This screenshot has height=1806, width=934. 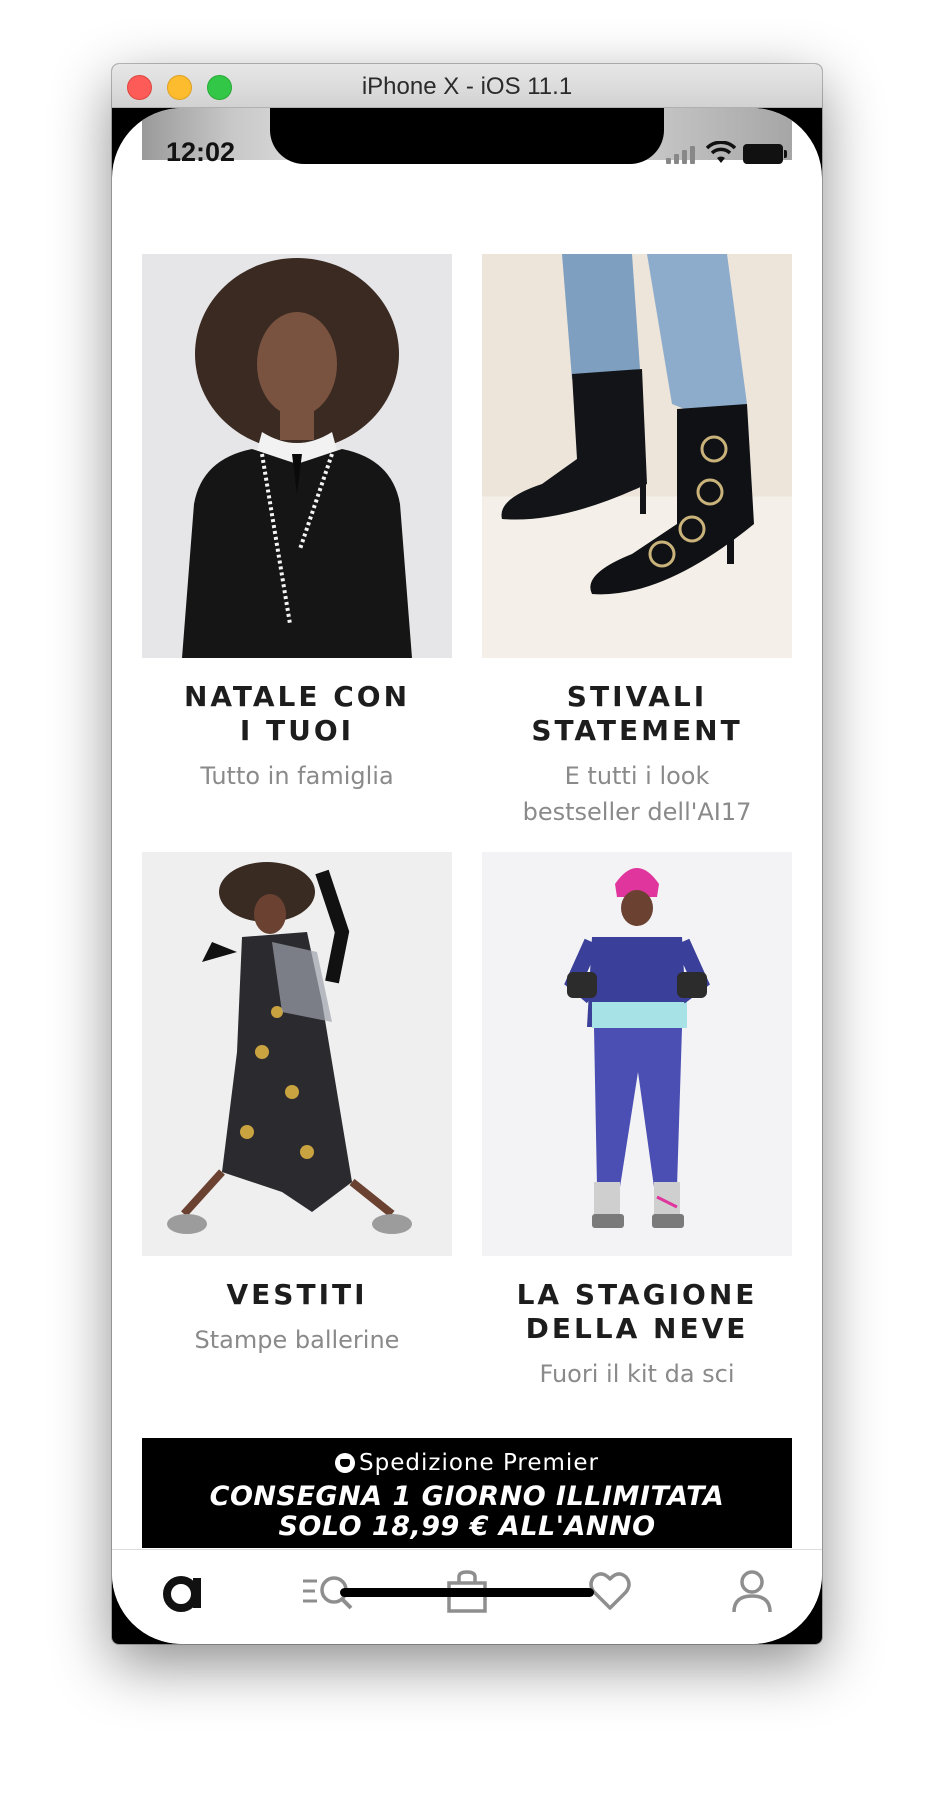 What do you see at coordinates (297, 1294) in the screenshot?
I see `tile-title: VESTITI` at bounding box center [297, 1294].